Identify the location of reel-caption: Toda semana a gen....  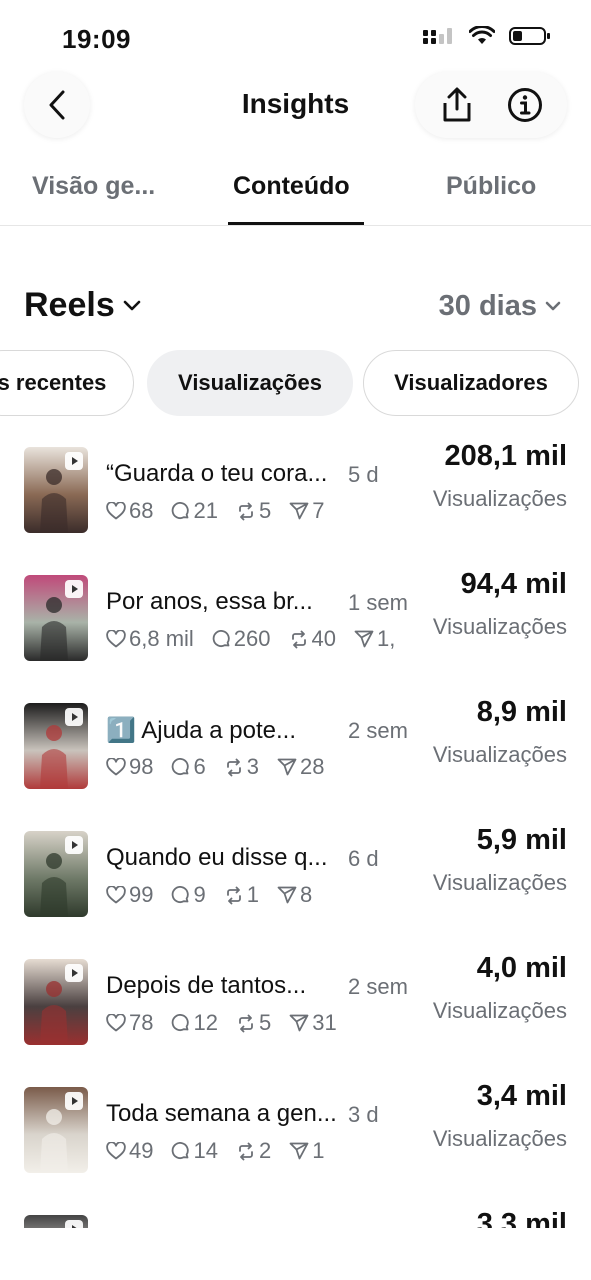
(221, 1113).